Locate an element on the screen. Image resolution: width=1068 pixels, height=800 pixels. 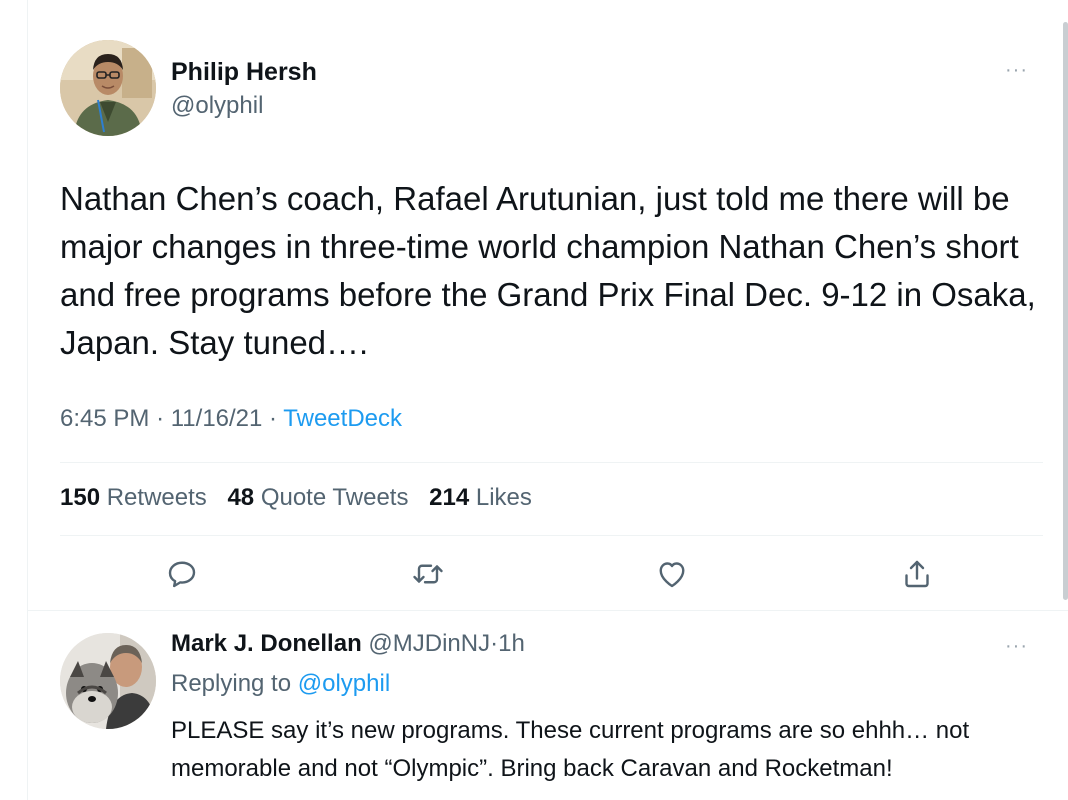
left-column-rule is located at coordinates (27, 400).